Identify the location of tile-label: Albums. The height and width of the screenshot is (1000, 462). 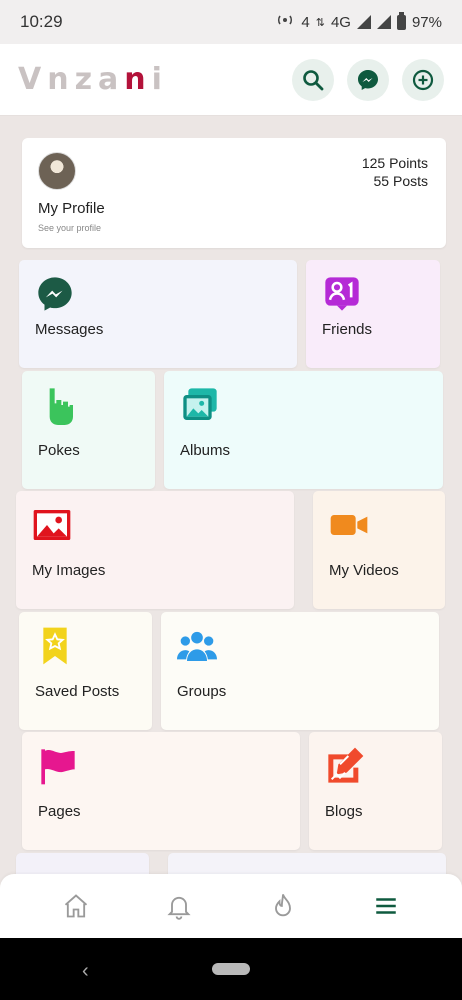
(205, 450).